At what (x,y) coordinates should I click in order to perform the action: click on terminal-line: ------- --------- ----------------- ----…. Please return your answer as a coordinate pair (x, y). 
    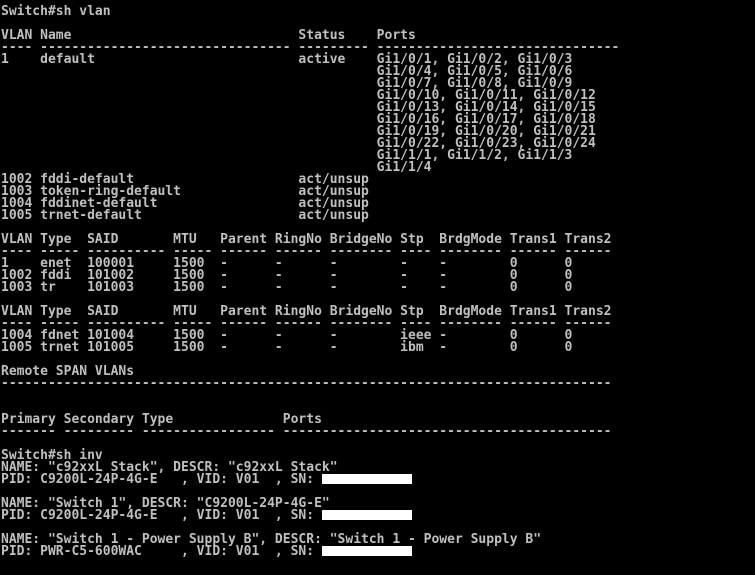
    Looking at the image, I should click on (378, 431).